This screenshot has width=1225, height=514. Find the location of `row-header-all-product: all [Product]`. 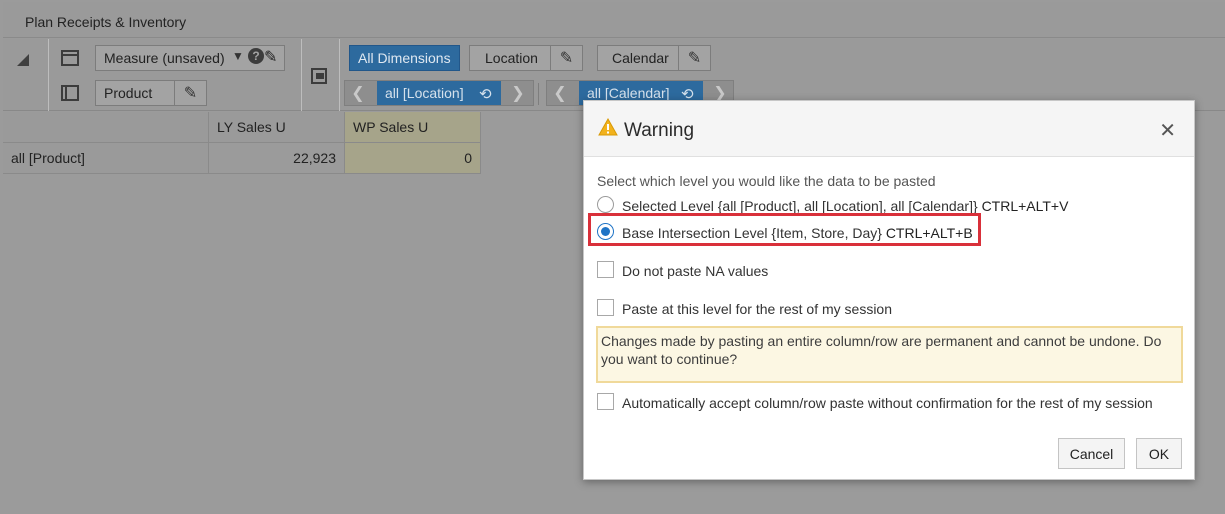

row-header-all-product: all [Product] is located at coordinates (106, 158).